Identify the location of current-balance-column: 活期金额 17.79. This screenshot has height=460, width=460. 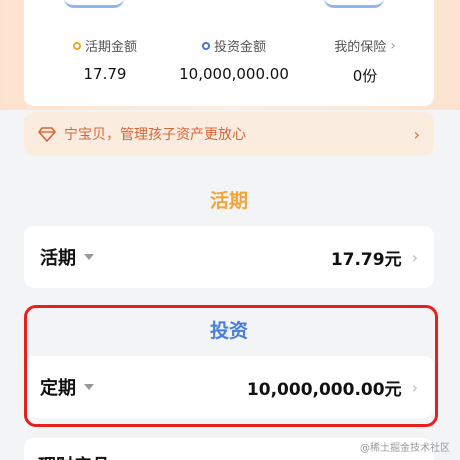
(105, 59).